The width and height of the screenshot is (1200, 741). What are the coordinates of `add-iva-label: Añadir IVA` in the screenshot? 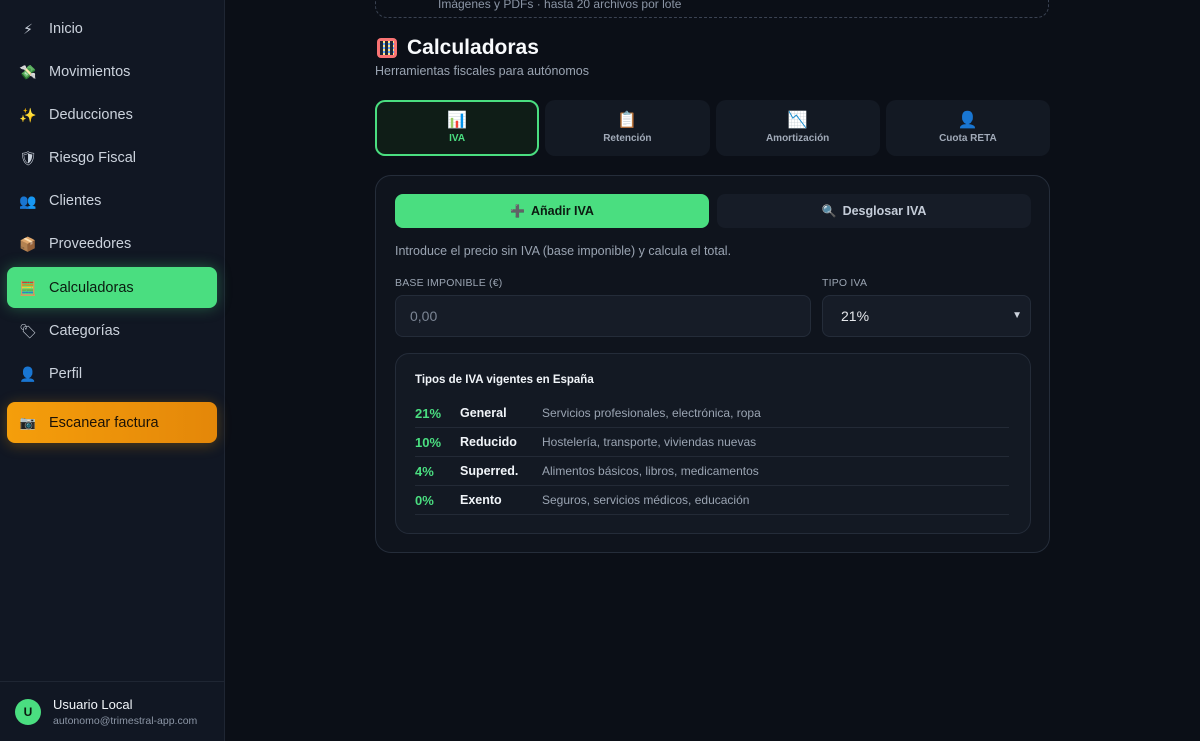 It's located at (562, 211).